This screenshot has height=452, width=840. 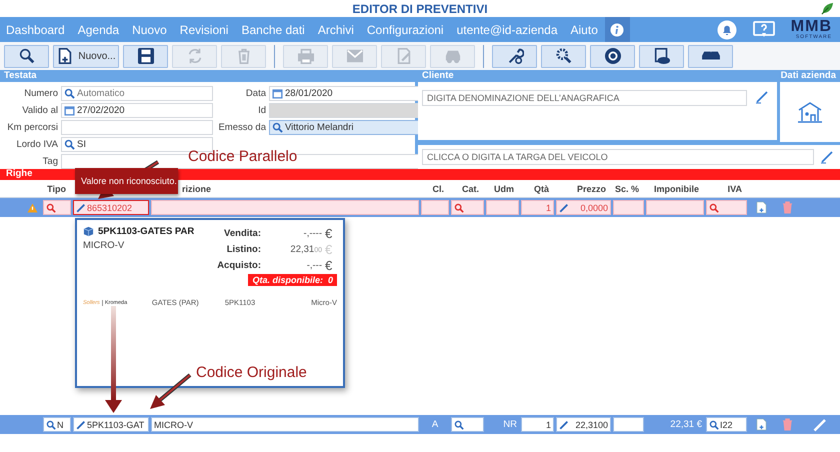 What do you see at coordinates (612, 56) in the screenshot?
I see `tire-button` at bounding box center [612, 56].